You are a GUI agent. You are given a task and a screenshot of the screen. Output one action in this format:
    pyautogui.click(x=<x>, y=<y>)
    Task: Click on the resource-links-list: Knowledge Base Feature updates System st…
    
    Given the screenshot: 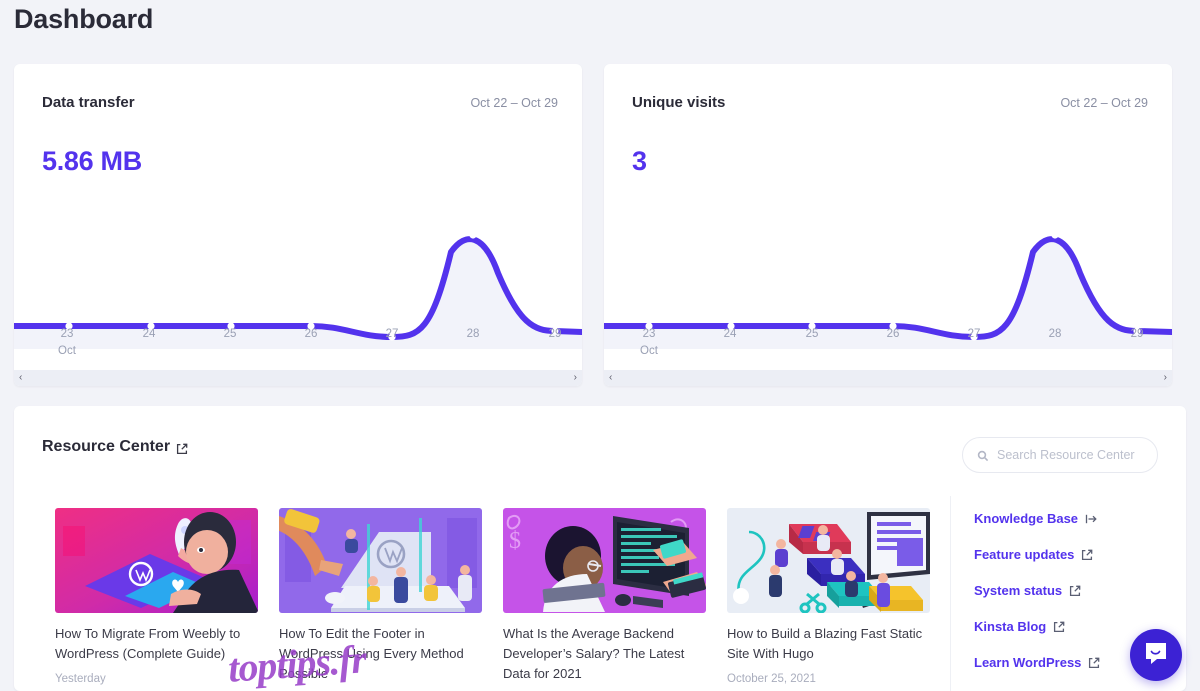 What is the action you would take?
    pyautogui.click(x=1037, y=590)
    